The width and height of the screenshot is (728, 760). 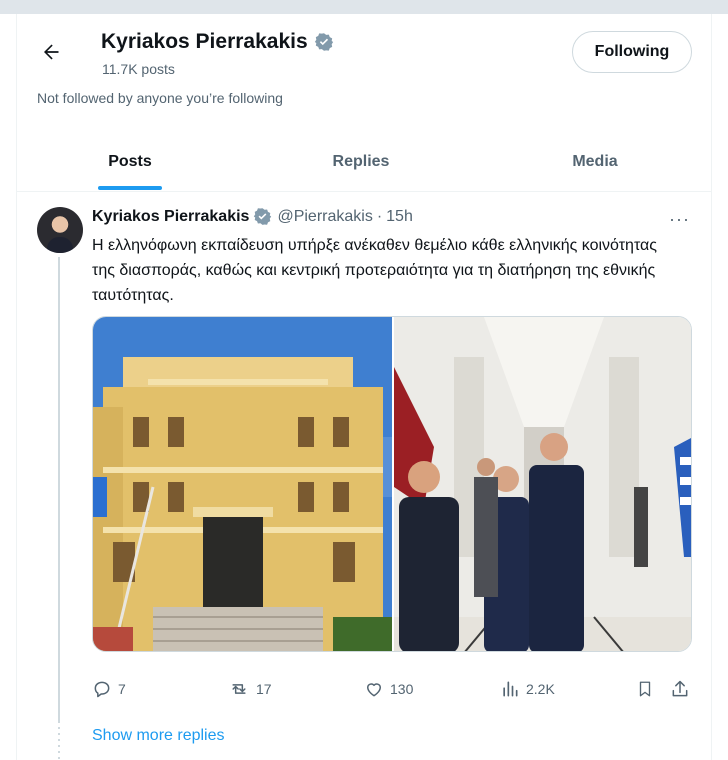 I want to click on views-icon, so click(x=510, y=689).